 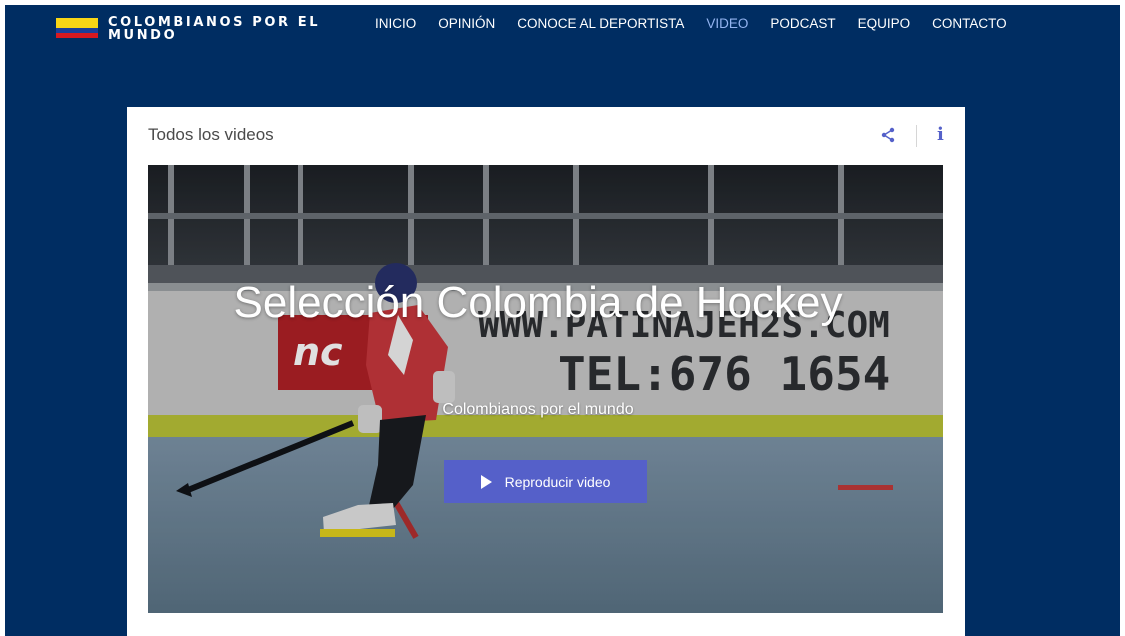 What do you see at coordinates (727, 24) in the screenshot?
I see `nav-item-video: VIDEO` at bounding box center [727, 24].